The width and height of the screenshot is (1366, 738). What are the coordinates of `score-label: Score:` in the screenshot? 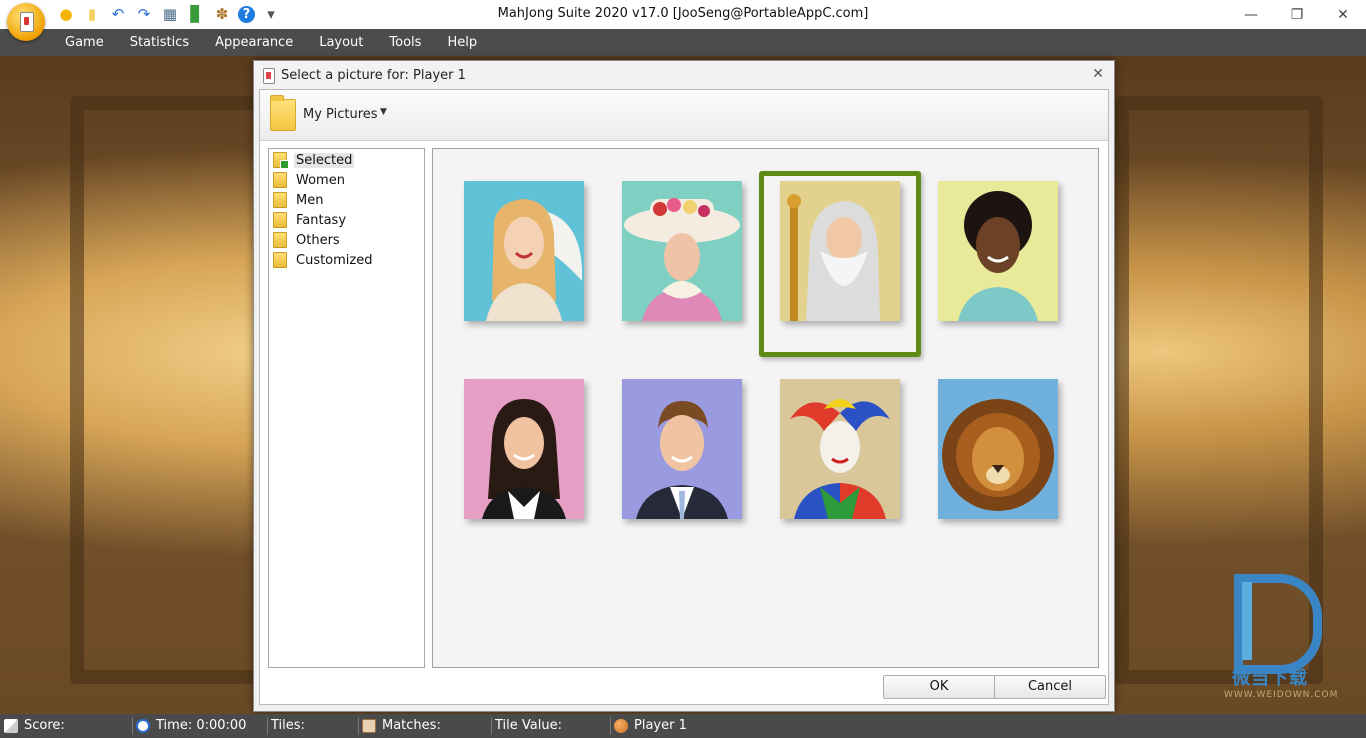 It's located at (44, 725).